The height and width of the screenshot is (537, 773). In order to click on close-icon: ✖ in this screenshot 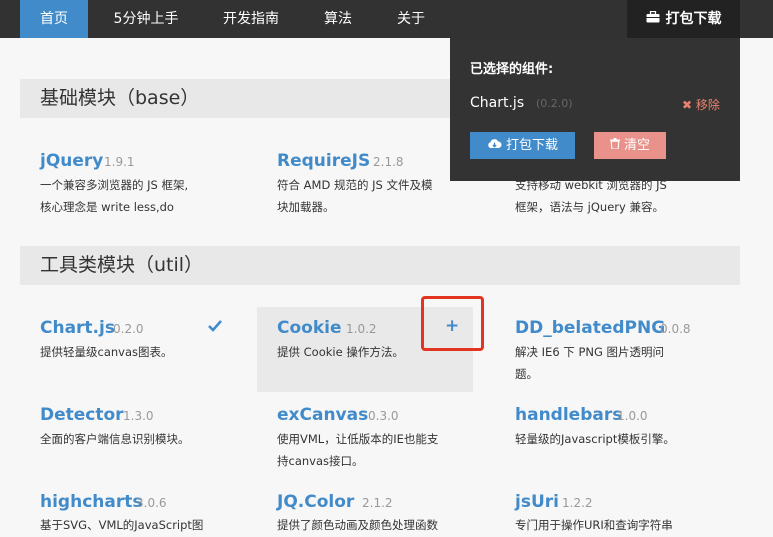, I will do `click(687, 105)`.